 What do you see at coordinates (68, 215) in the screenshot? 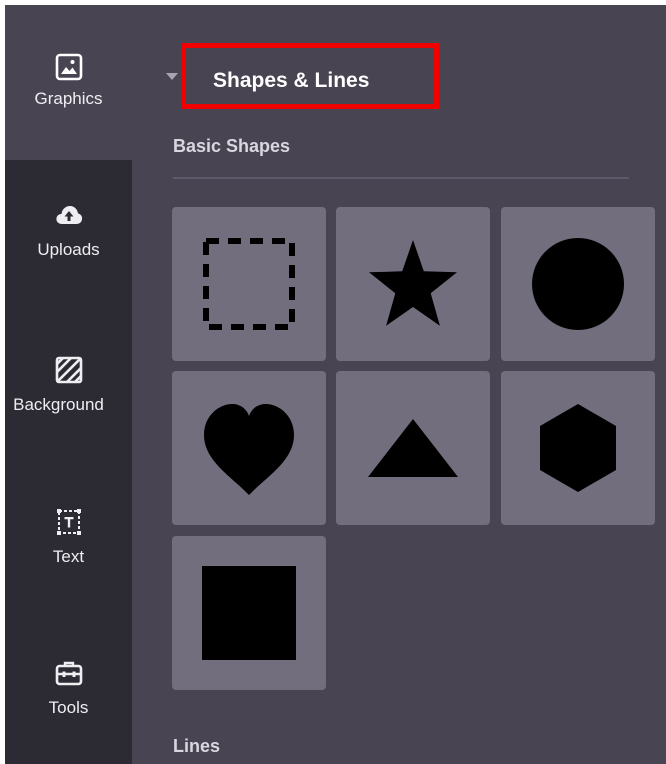
I see `cloud-upload-icon` at bounding box center [68, 215].